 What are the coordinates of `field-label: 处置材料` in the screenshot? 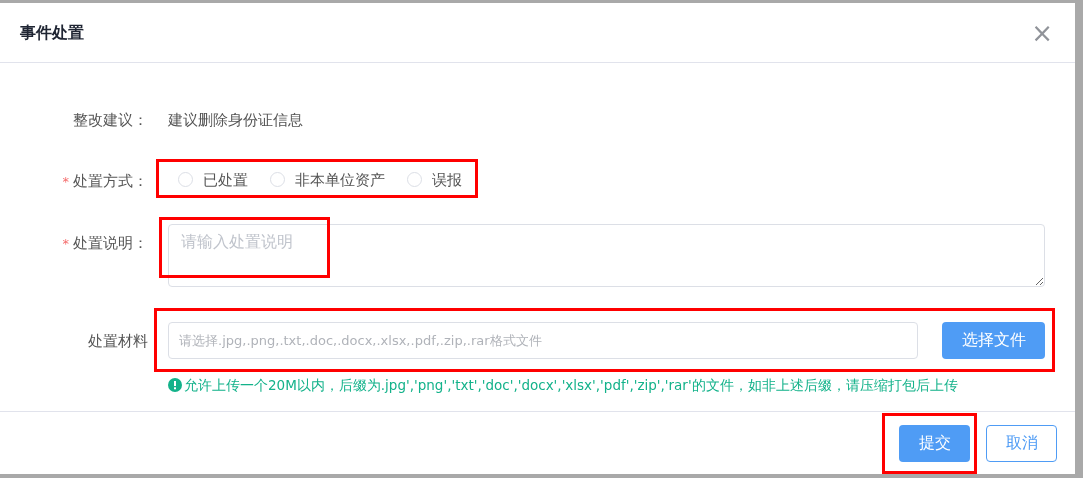 It's located at (118, 340).